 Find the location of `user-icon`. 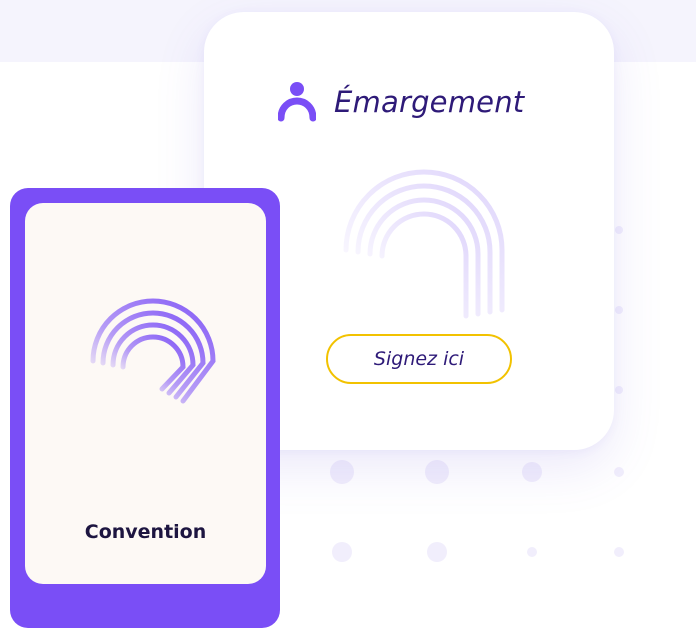

user-icon is located at coordinates (297, 102).